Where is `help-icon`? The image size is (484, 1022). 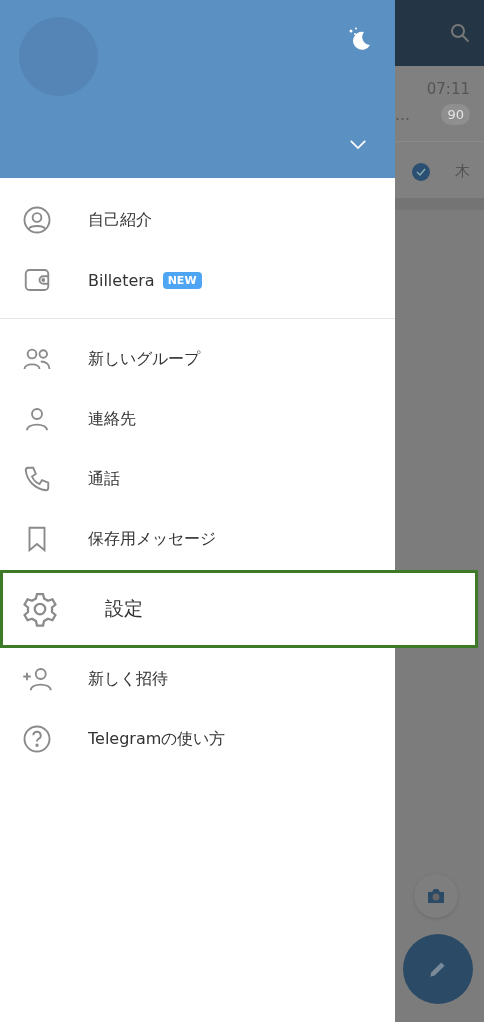
help-icon is located at coordinates (37, 739).